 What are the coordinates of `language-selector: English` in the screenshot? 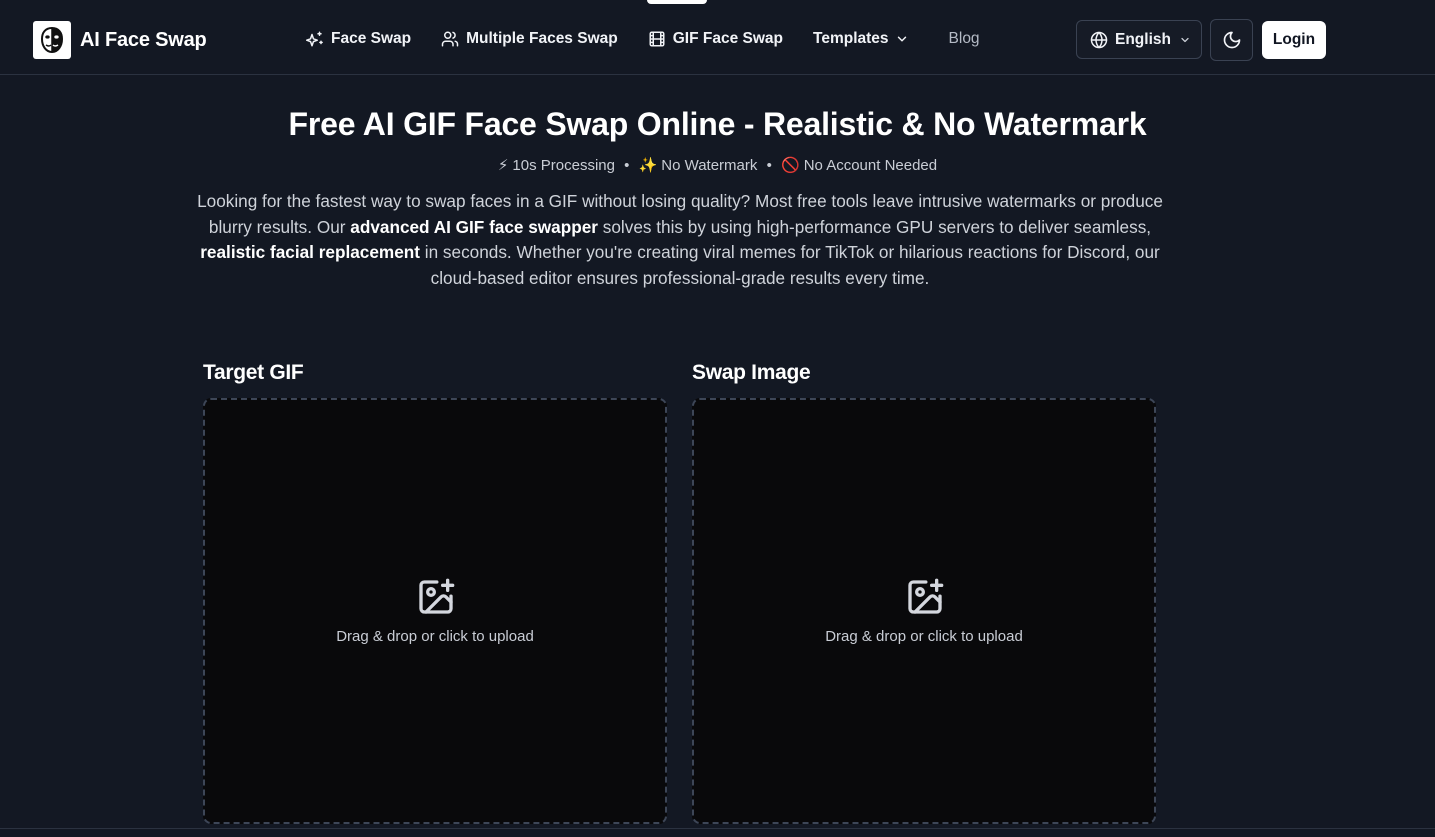 It's located at (1139, 39).